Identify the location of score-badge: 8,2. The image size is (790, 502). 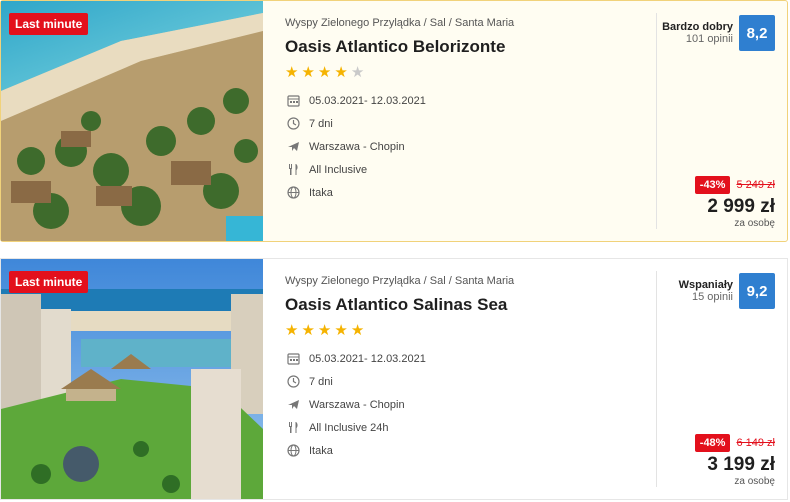
(757, 33).